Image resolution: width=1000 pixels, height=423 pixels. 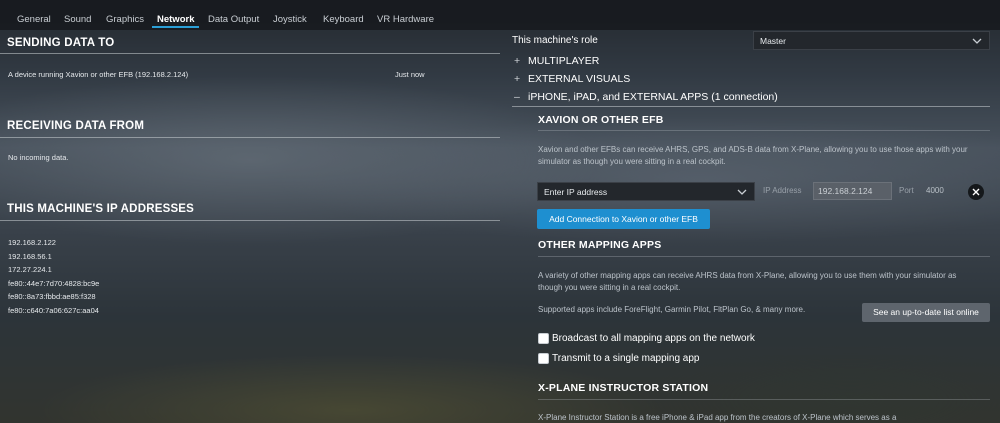 I want to click on ip-address-label: IP Address, so click(x=782, y=190).